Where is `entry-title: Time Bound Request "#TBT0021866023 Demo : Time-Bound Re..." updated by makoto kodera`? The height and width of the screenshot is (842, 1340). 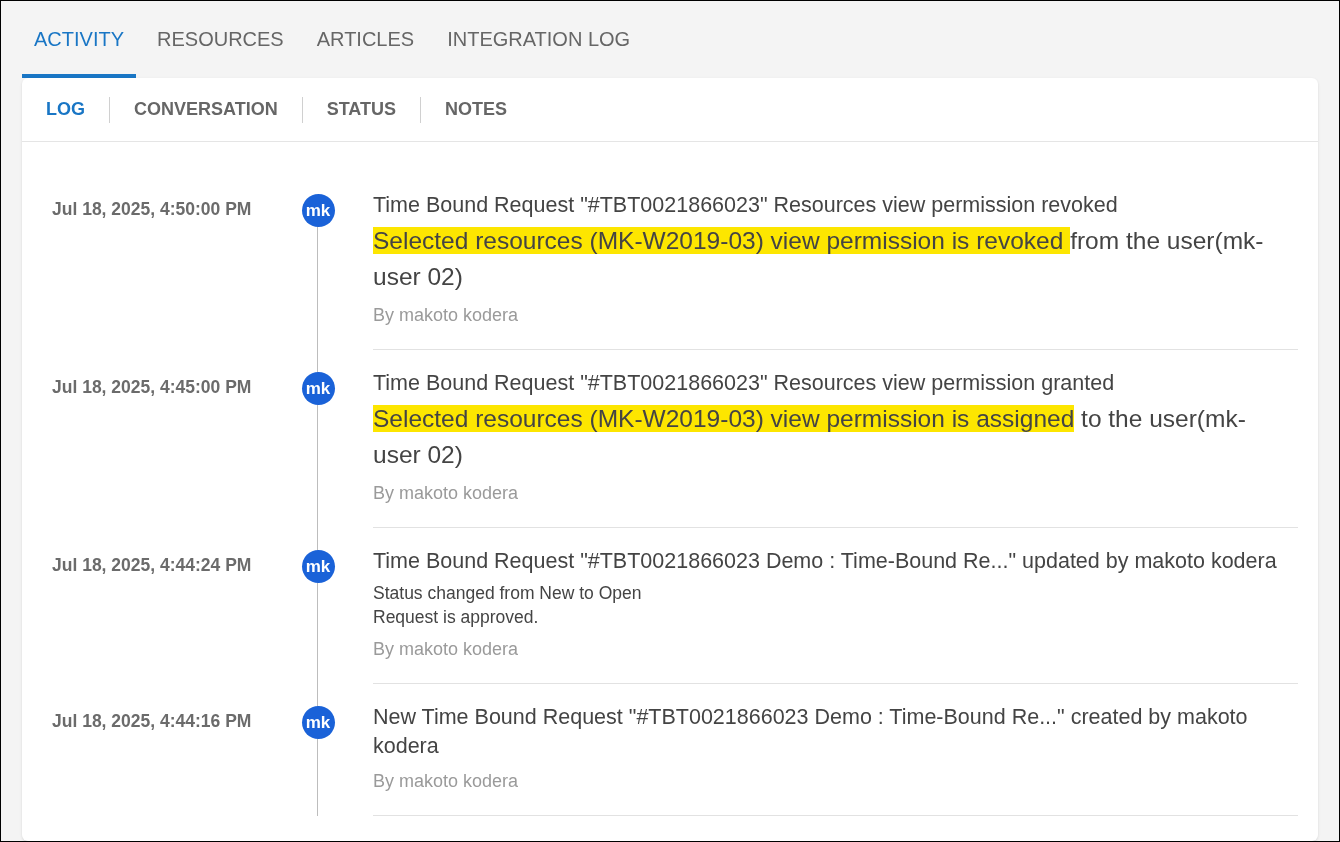 entry-title: Time Bound Request "#TBT0021866023 Demo : Time-Bound Re..." updated by makoto kodera is located at coordinates (825, 561).